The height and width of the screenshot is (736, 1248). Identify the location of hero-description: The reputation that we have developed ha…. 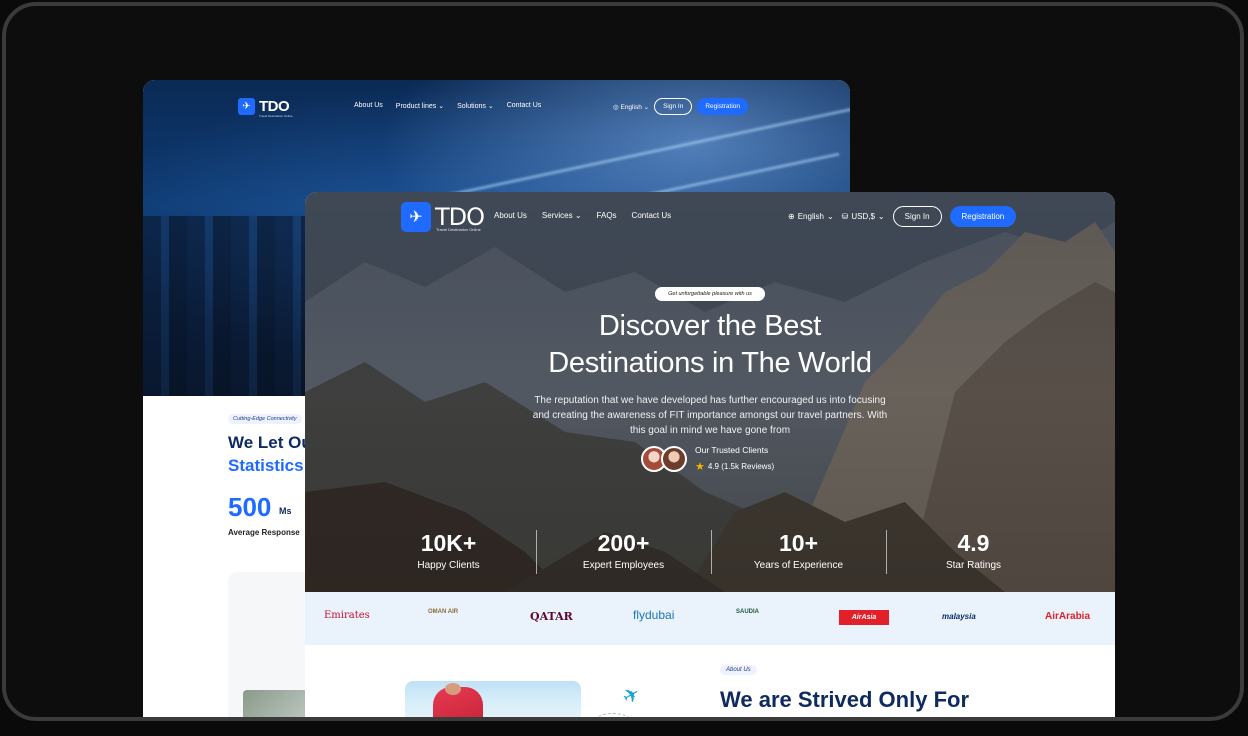
(710, 415).